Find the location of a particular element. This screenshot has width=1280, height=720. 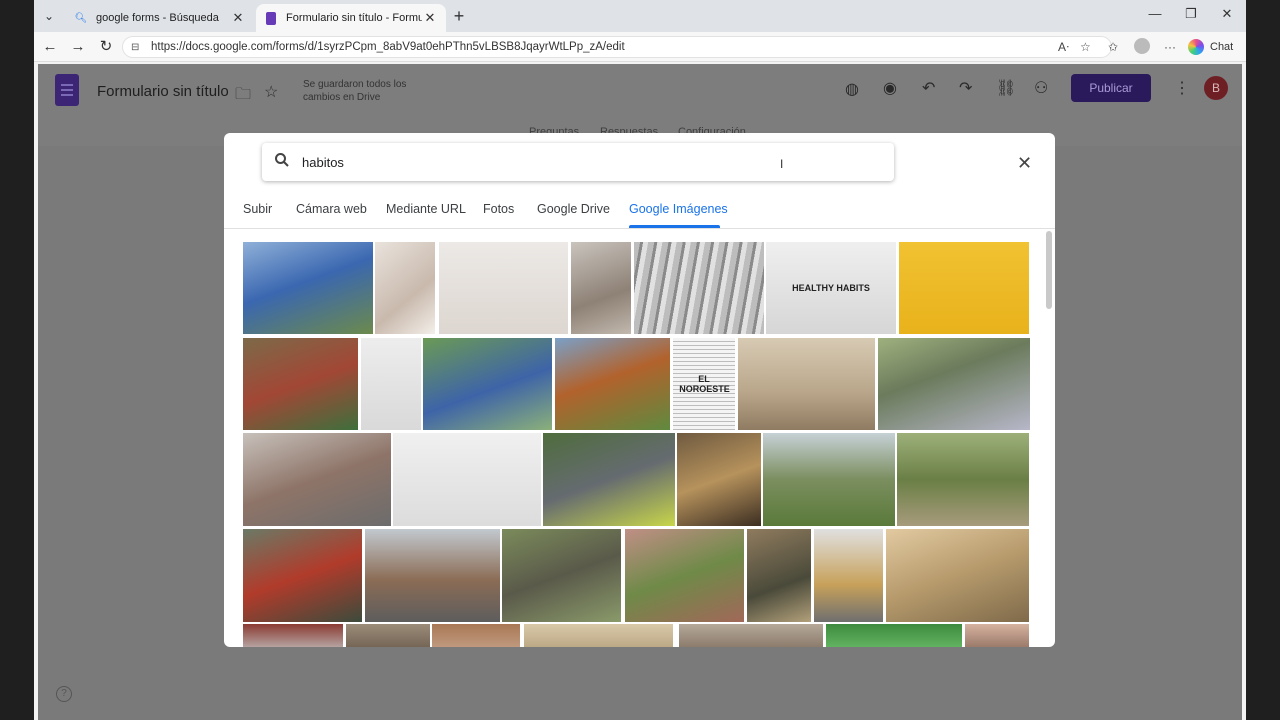

results-scrollbar is located at coordinates (1049, 270).